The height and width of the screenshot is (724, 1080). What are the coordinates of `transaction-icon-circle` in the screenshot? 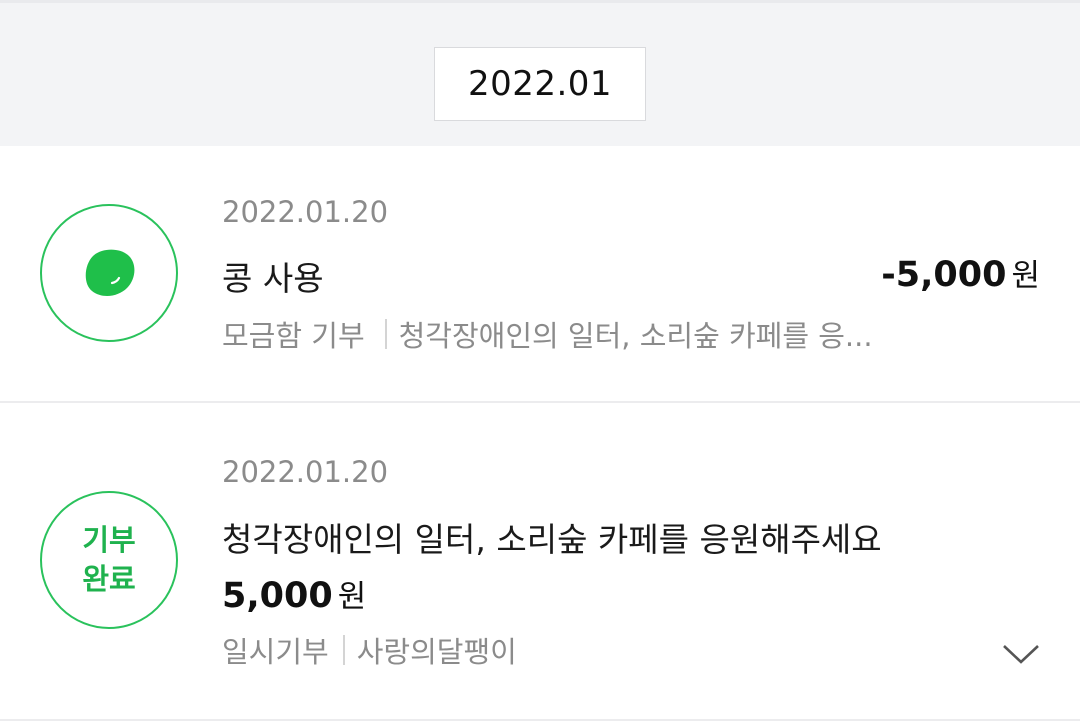 It's located at (109, 273).